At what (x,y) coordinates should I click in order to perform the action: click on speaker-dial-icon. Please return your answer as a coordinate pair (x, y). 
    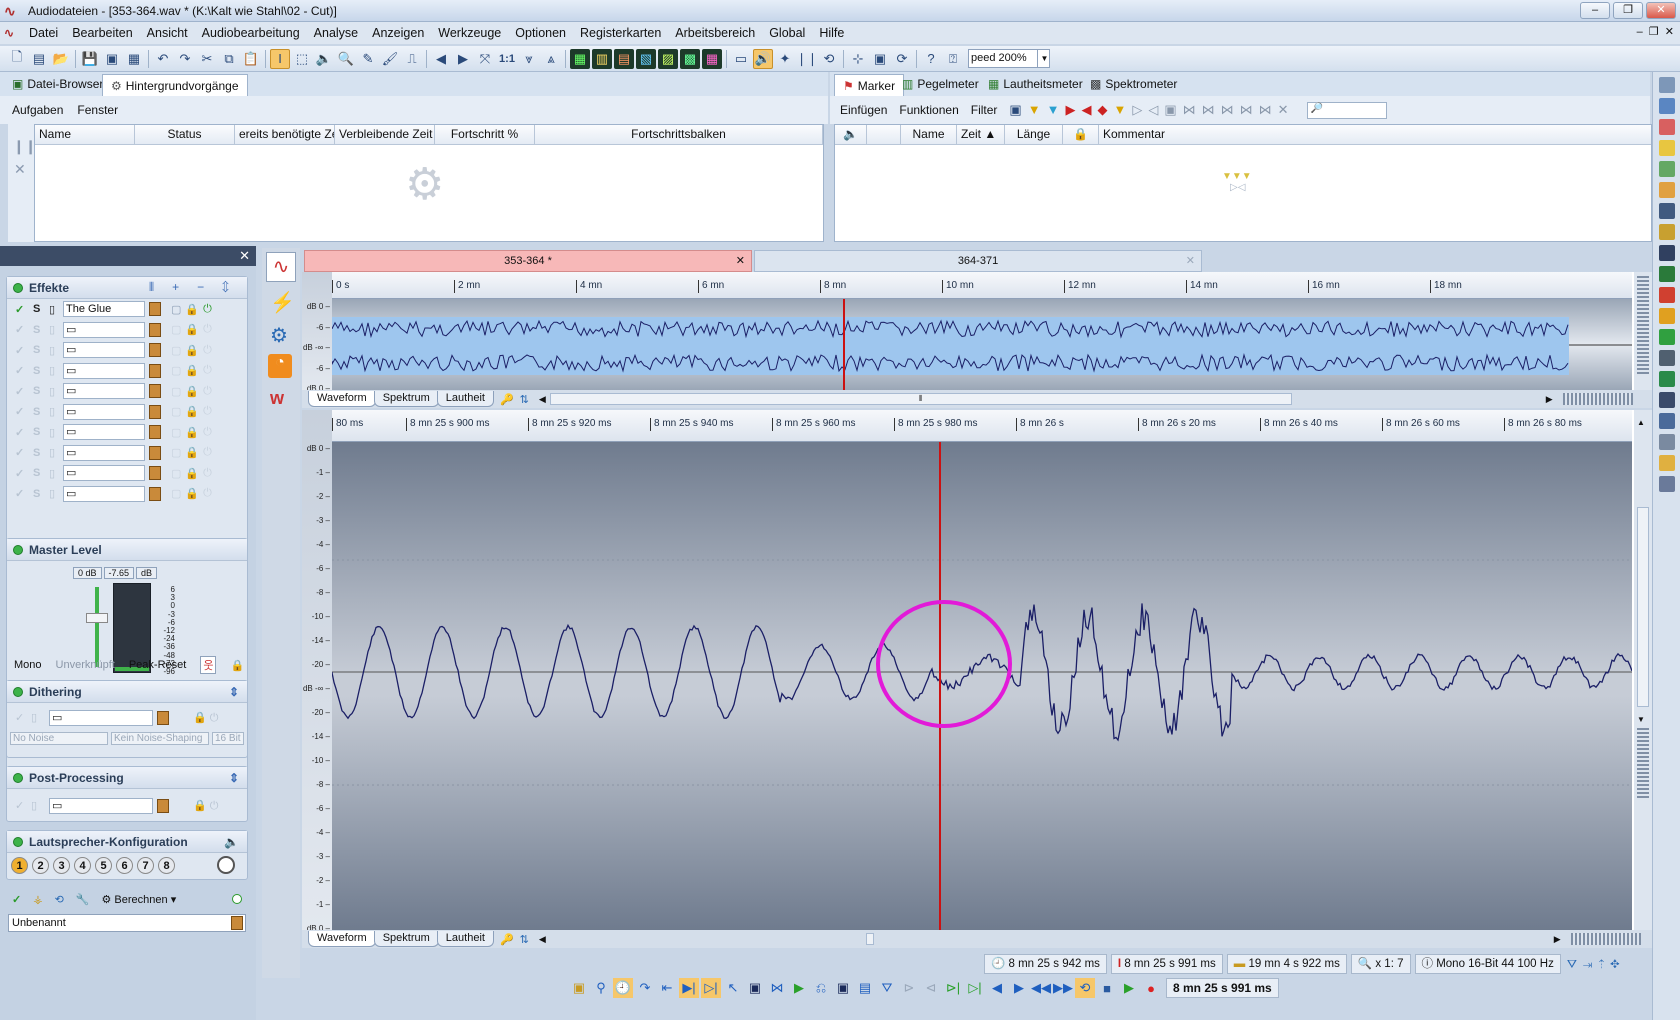
    Looking at the image, I should click on (226, 865).